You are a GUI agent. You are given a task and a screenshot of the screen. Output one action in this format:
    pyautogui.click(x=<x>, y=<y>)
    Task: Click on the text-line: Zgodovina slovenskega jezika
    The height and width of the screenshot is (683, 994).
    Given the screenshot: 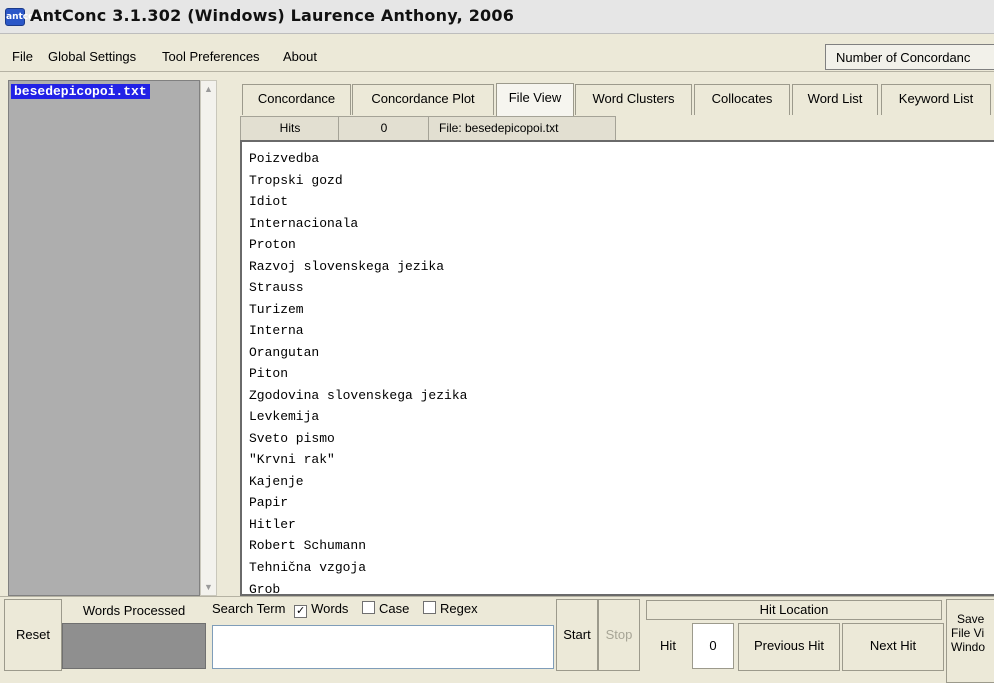 What is the action you would take?
    pyautogui.click(x=358, y=395)
    